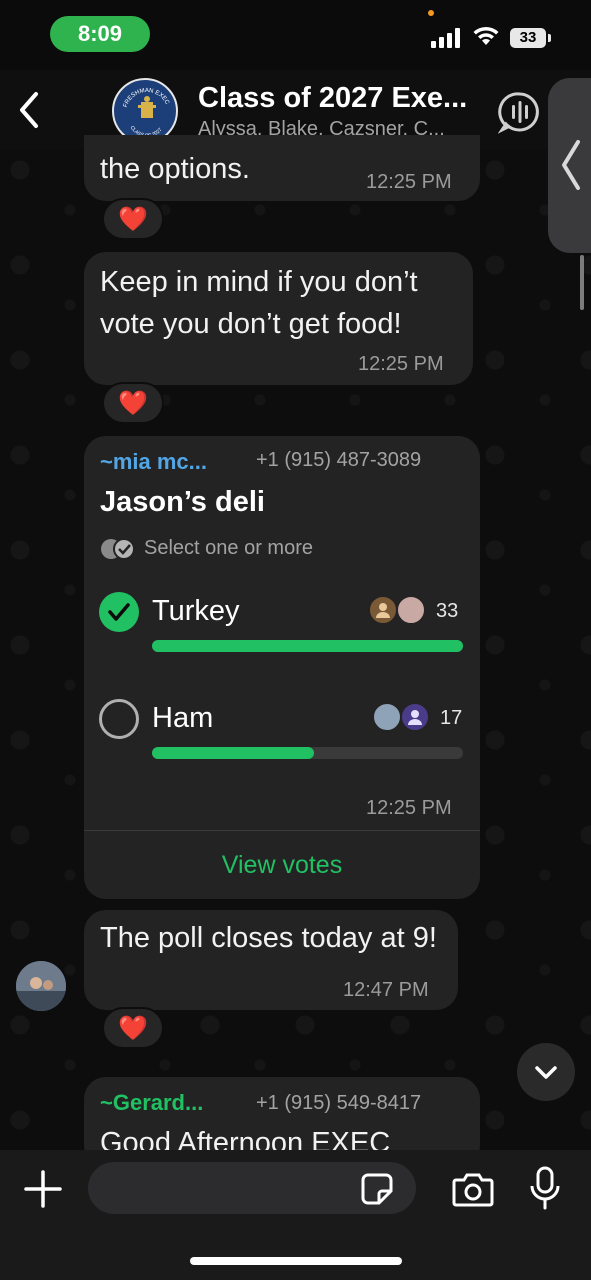 Image resolution: width=591 pixels, height=1280 pixels. Describe the element at coordinates (473, 1189) in the screenshot. I see `camera-icon` at that location.